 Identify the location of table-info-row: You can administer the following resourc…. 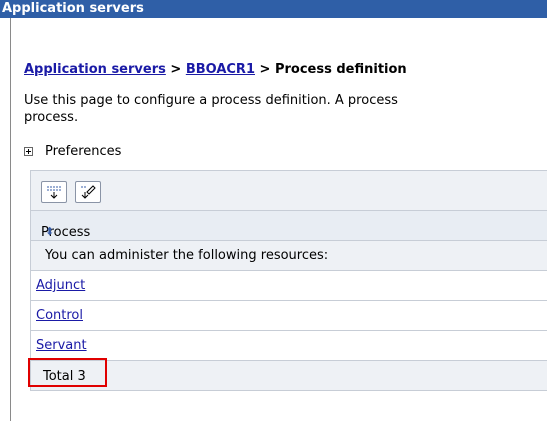
(288, 256).